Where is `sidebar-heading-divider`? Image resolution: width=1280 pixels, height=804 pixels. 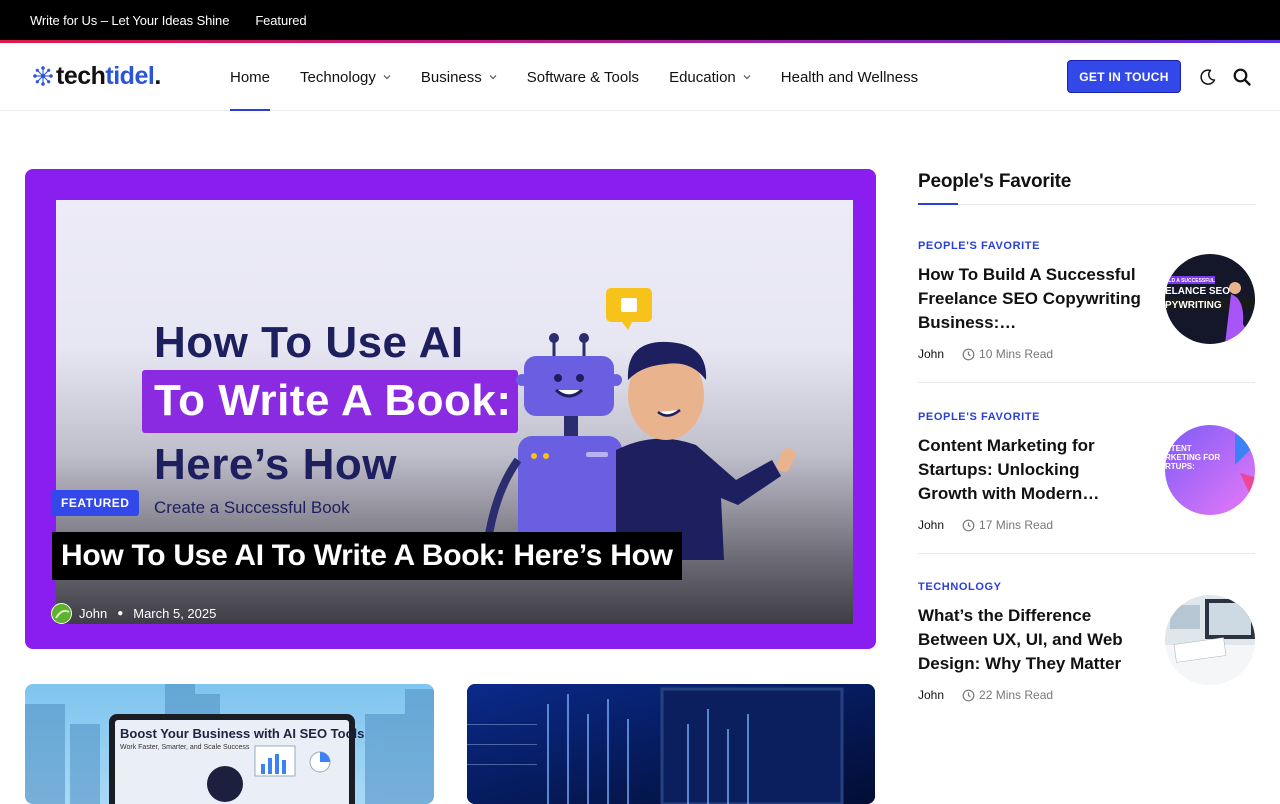 sidebar-heading-divider is located at coordinates (1086, 204).